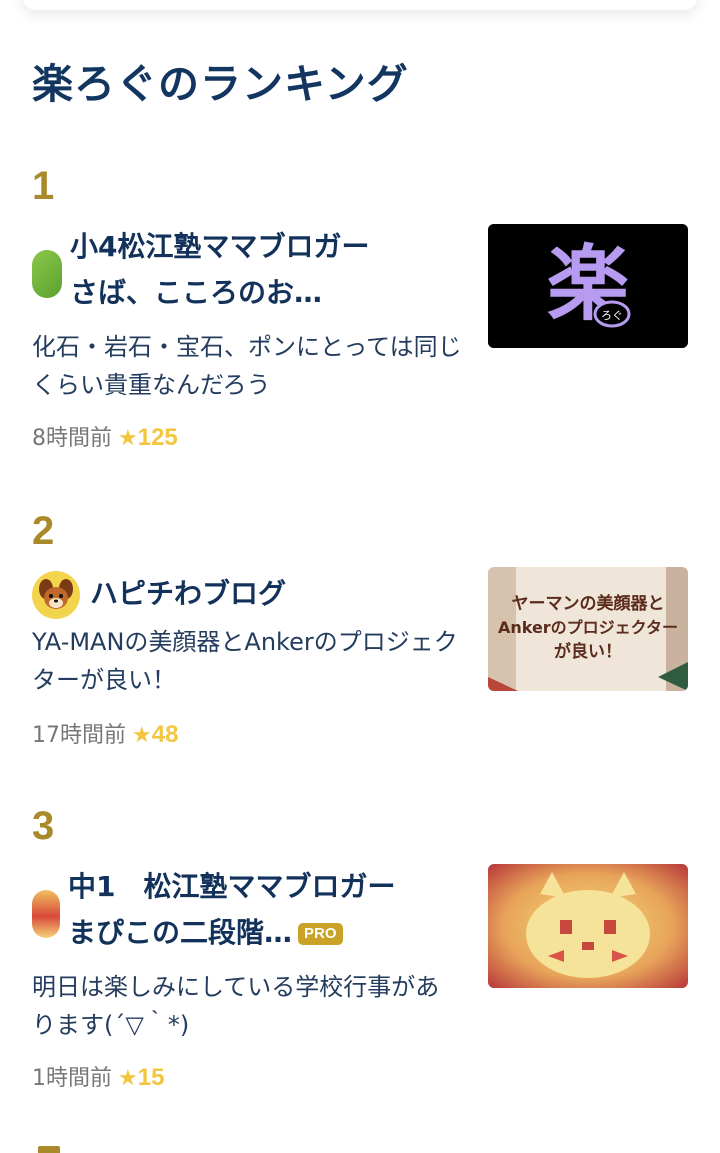 This screenshot has width=720, height=1153. I want to click on rakurog-logo-icon: 楽 ろぐ, so click(588, 286).